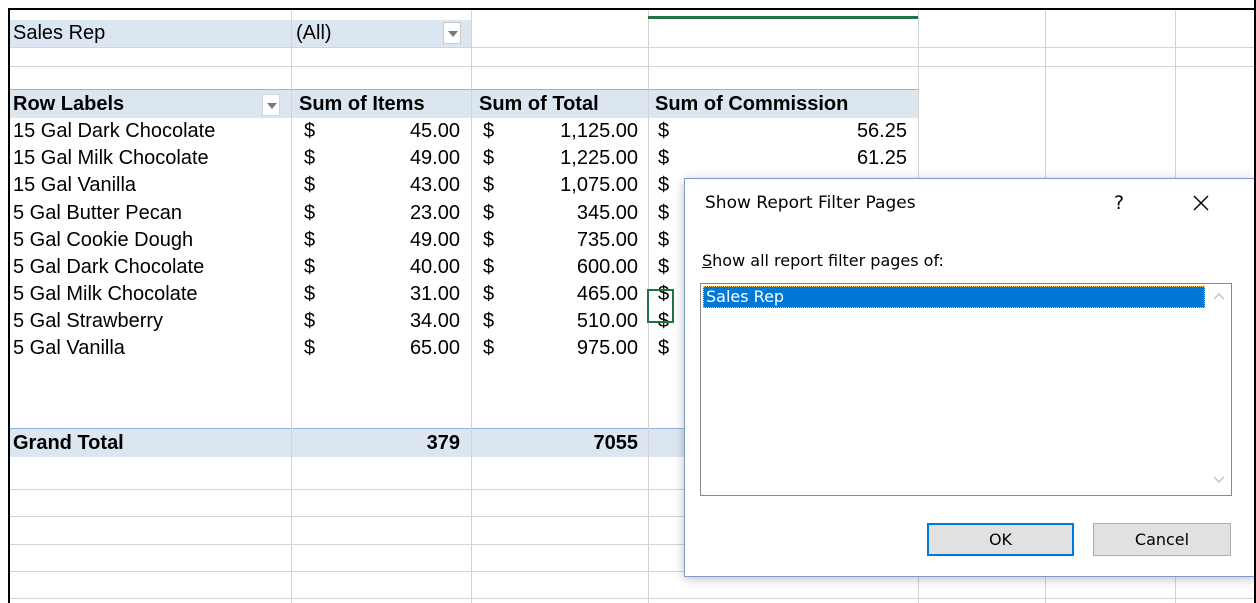 Image resolution: width=1256 pixels, height=603 pixels. Describe the element at coordinates (660, 306) in the screenshot. I see `active-cell-selection` at that location.